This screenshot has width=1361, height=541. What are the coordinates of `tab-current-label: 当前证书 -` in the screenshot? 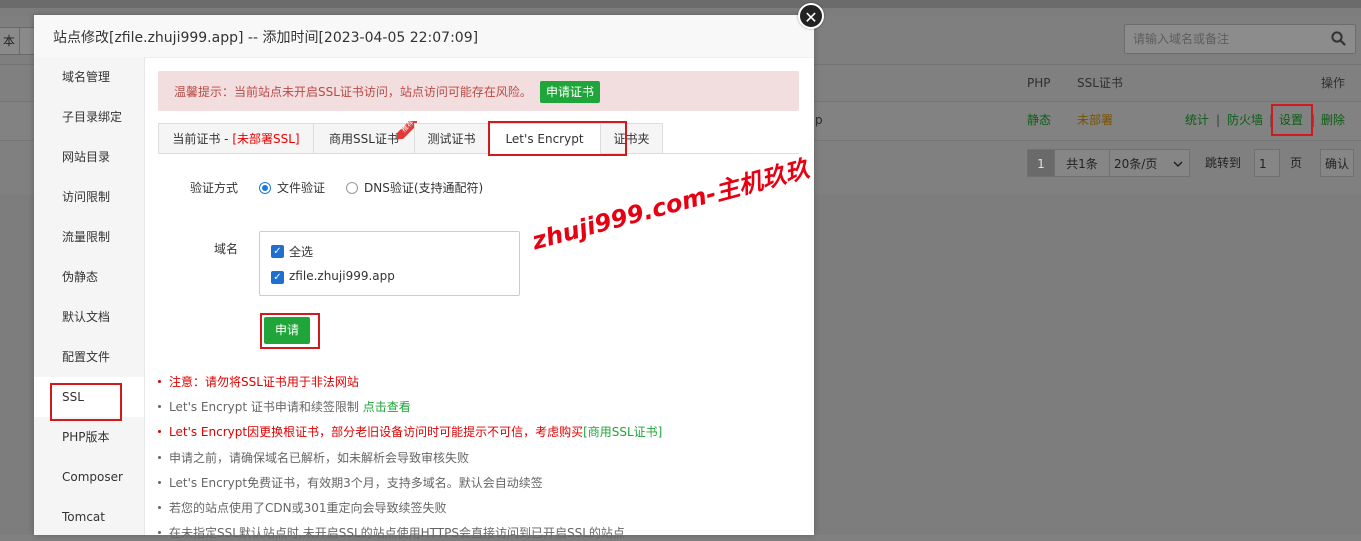 It's located at (202, 139).